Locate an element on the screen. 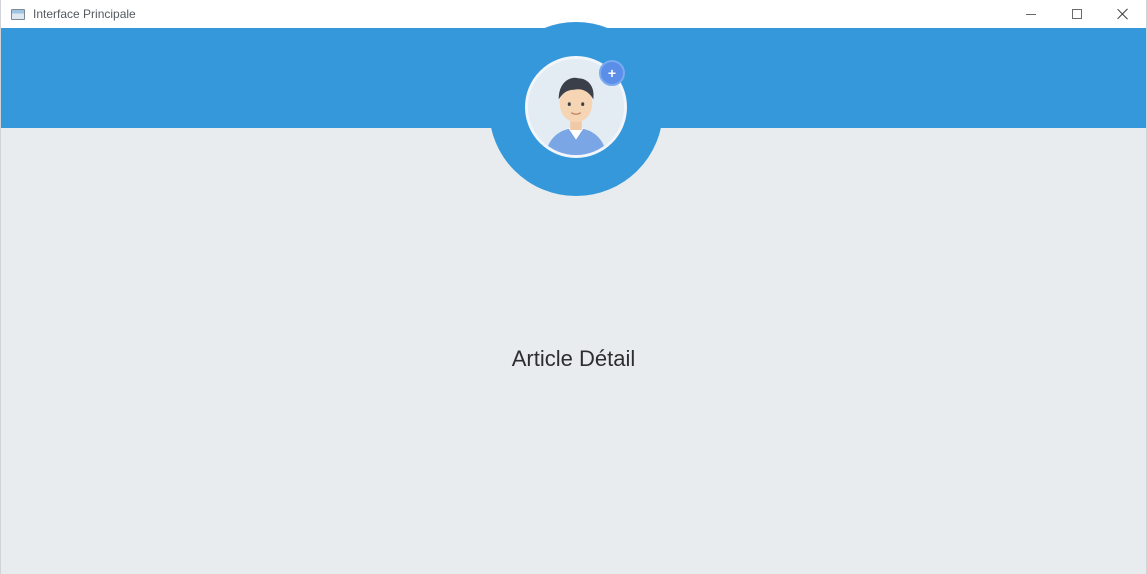 The image size is (1147, 574). close-button is located at coordinates (1123, 14).